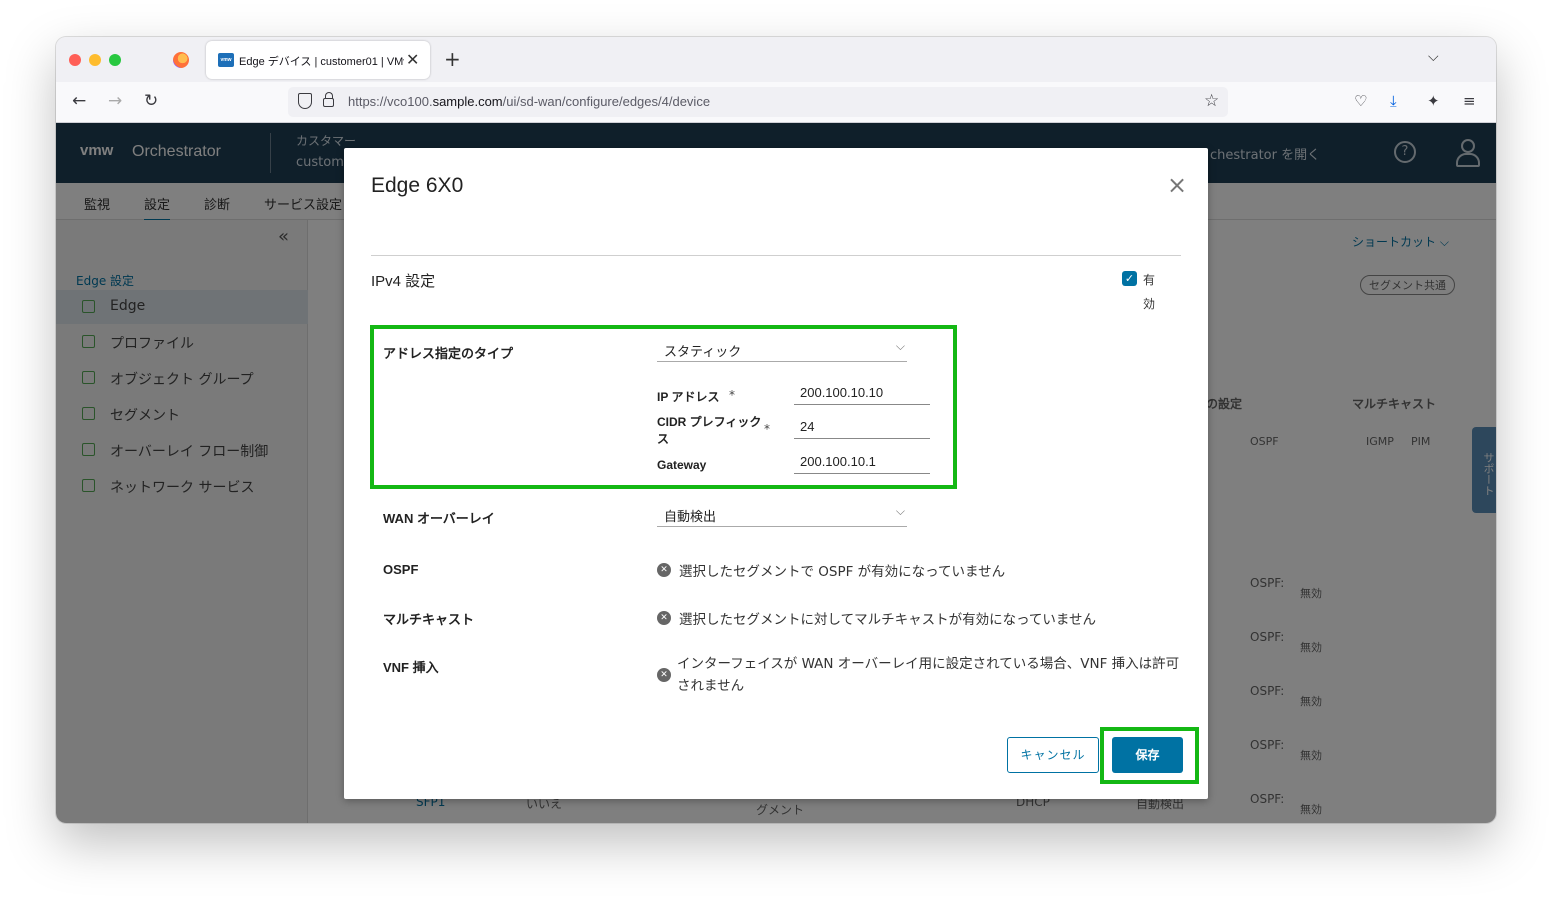 The height and width of the screenshot is (898, 1552). I want to click on maximize-window-button, so click(115, 60).